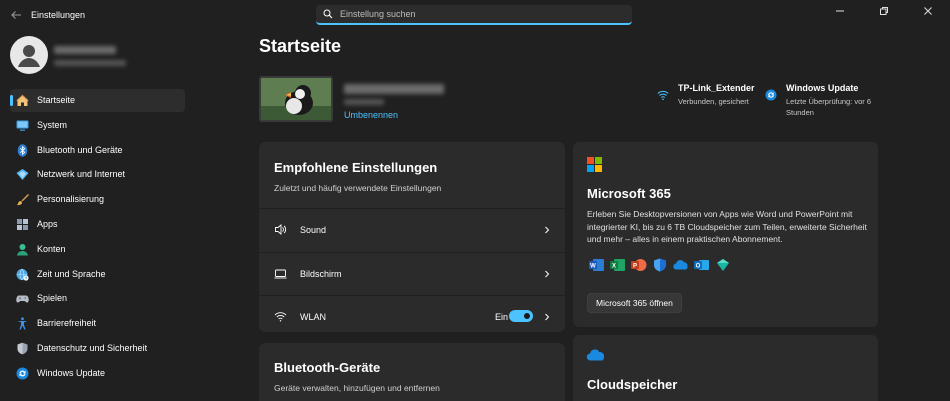 Image resolution: width=950 pixels, height=401 pixels. I want to click on sidebar-item-zeit-sprache: Zeit und Sprache, so click(97, 274).